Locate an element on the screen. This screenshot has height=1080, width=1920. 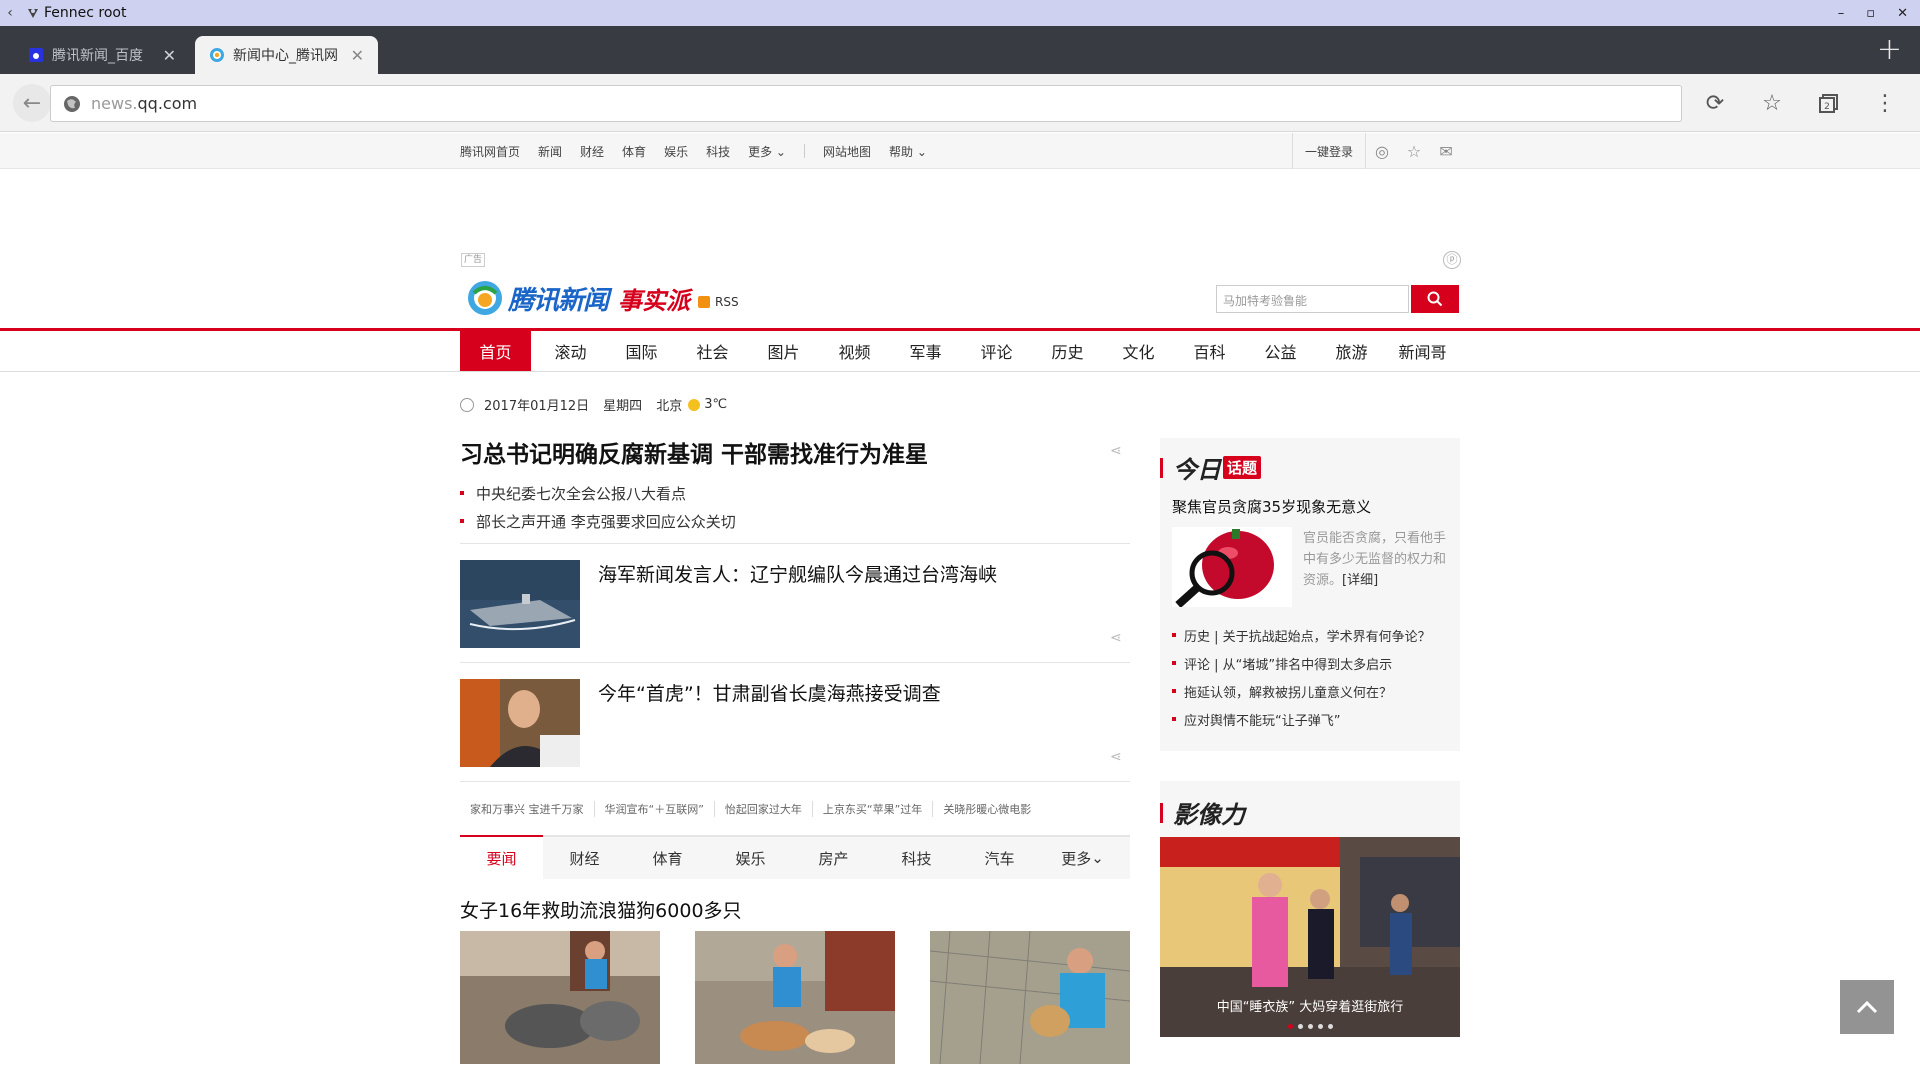
sub-link: 部长之声开通 李克强要求回应公众关切 is located at coordinates (606, 521).